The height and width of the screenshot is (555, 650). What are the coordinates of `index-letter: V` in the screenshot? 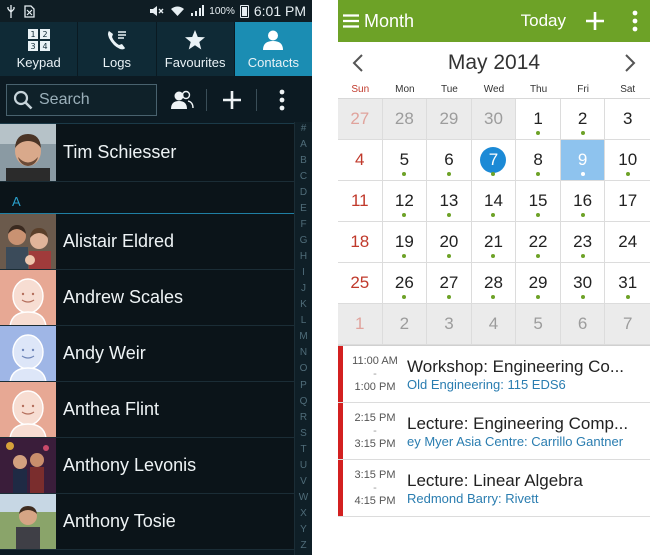 It's located at (303, 481).